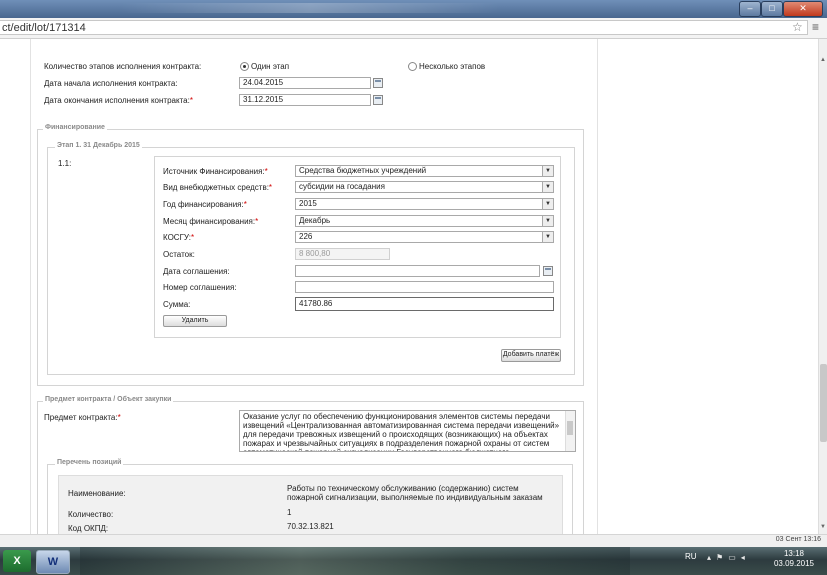  What do you see at coordinates (363, 170) in the screenshot?
I see `source-value: Средства бюджетных учреждений` at bounding box center [363, 170].